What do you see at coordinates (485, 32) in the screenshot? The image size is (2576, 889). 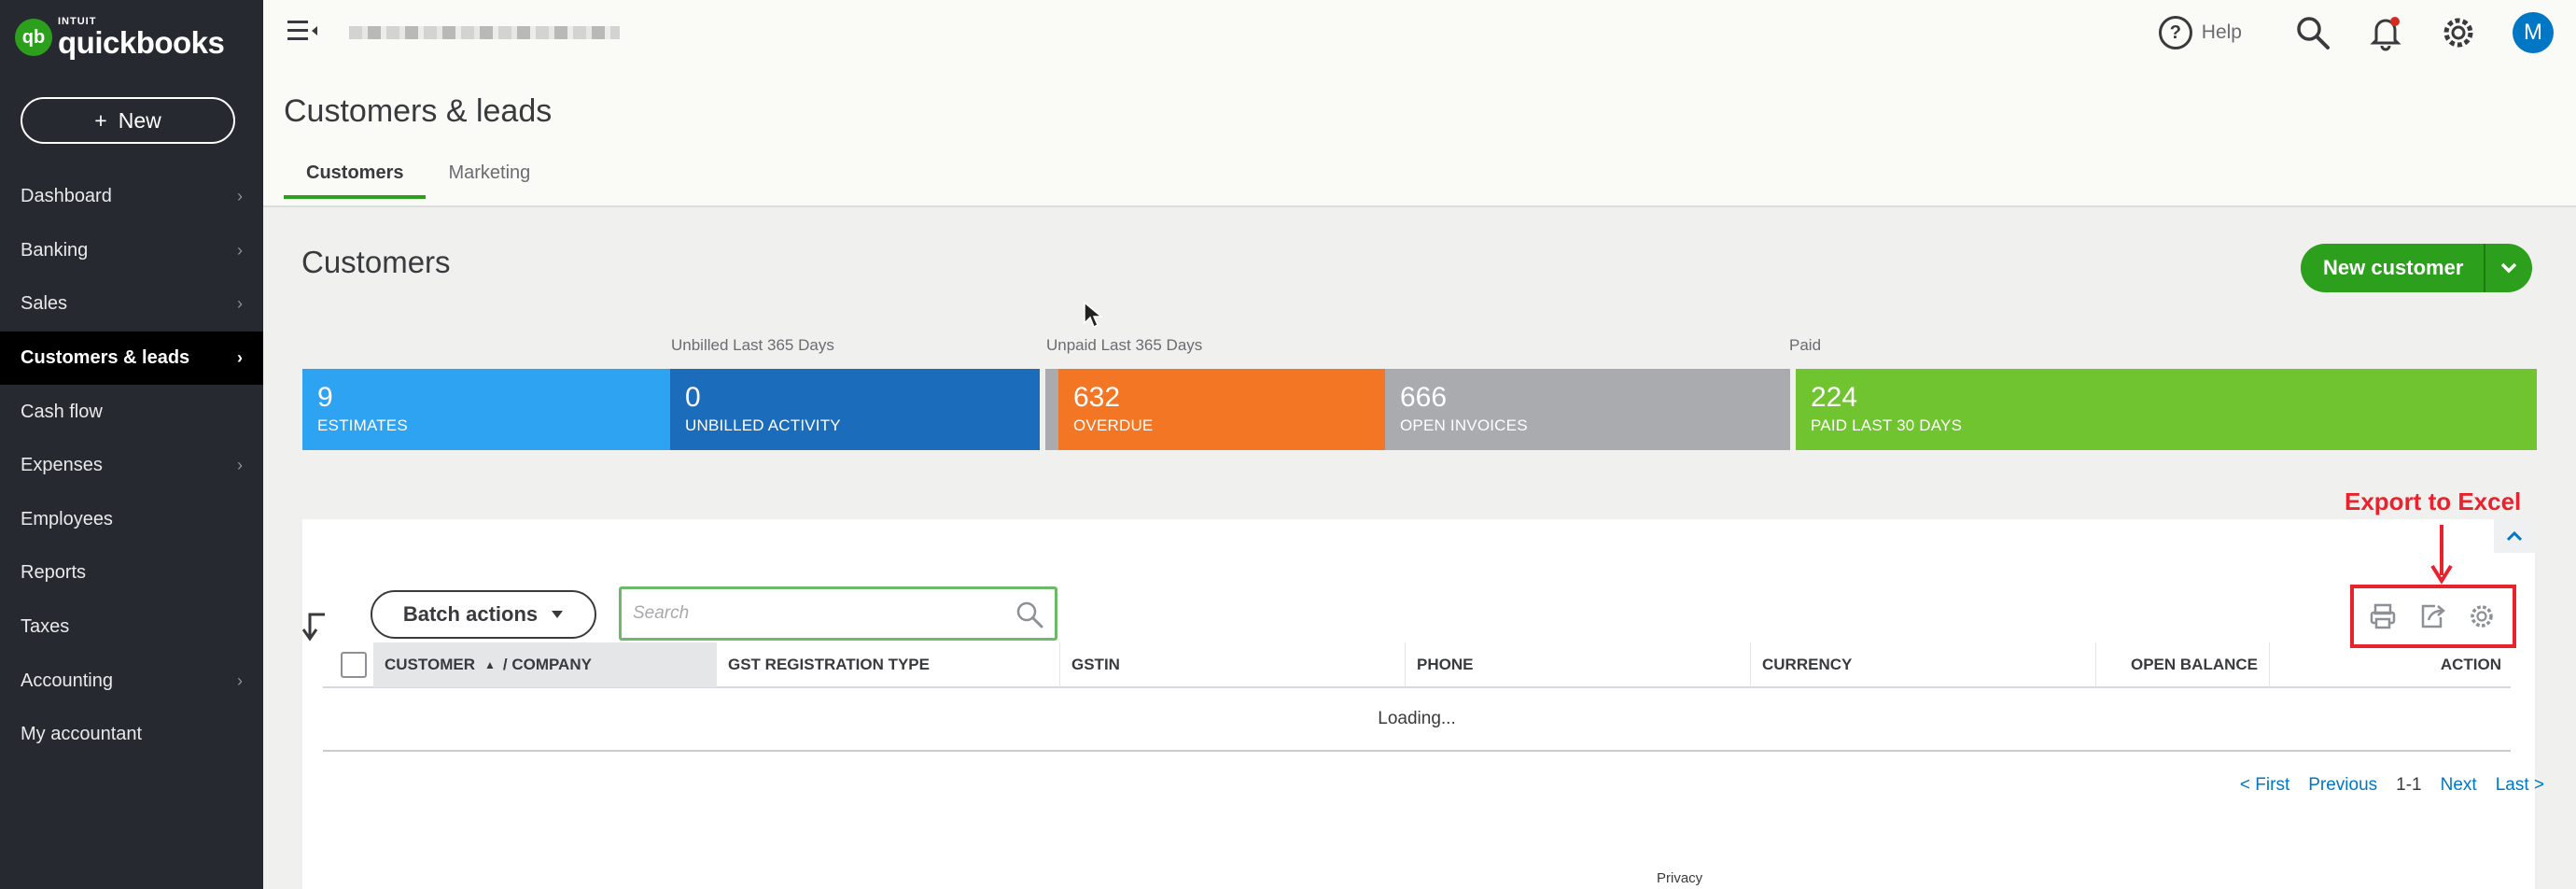 I see `company-name-redacted` at bounding box center [485, 32].